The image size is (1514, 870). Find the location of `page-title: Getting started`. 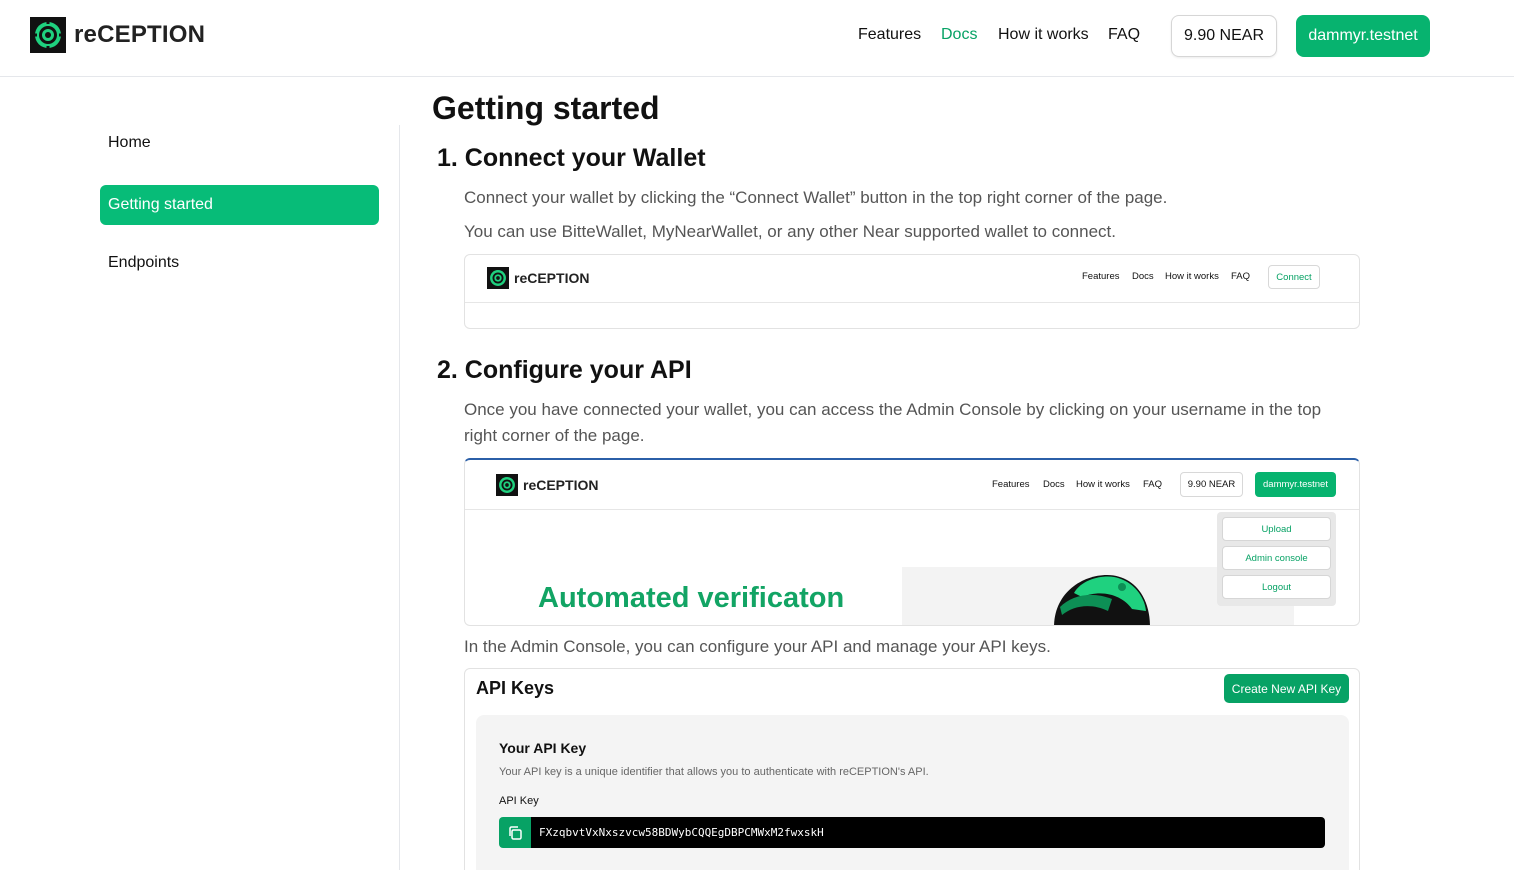

page-title: Getting started is located at coordinates (546, 108).